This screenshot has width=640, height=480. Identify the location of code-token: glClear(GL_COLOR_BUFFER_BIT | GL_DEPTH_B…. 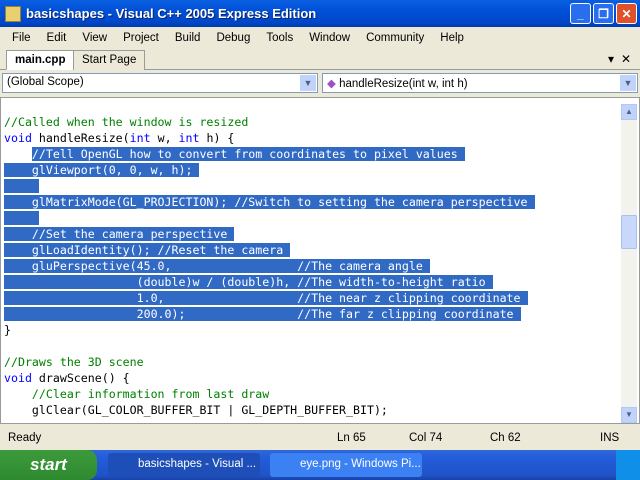
(196, 410).